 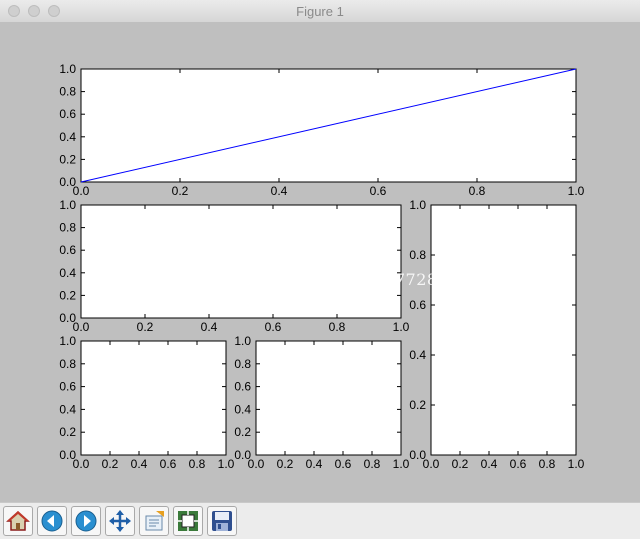 I want to click on save-figure-button, so click(x=222, y=521).